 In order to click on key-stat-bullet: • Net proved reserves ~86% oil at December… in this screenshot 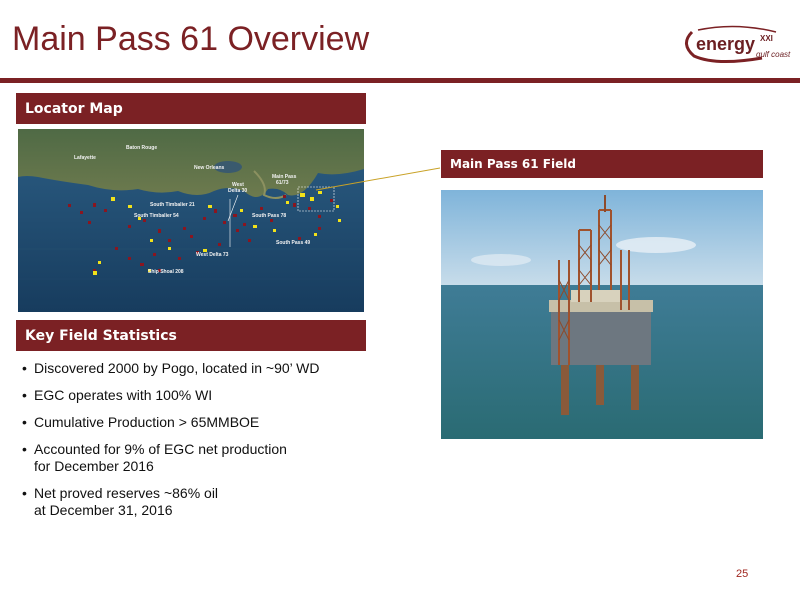, I will do `click(202, 502)`.